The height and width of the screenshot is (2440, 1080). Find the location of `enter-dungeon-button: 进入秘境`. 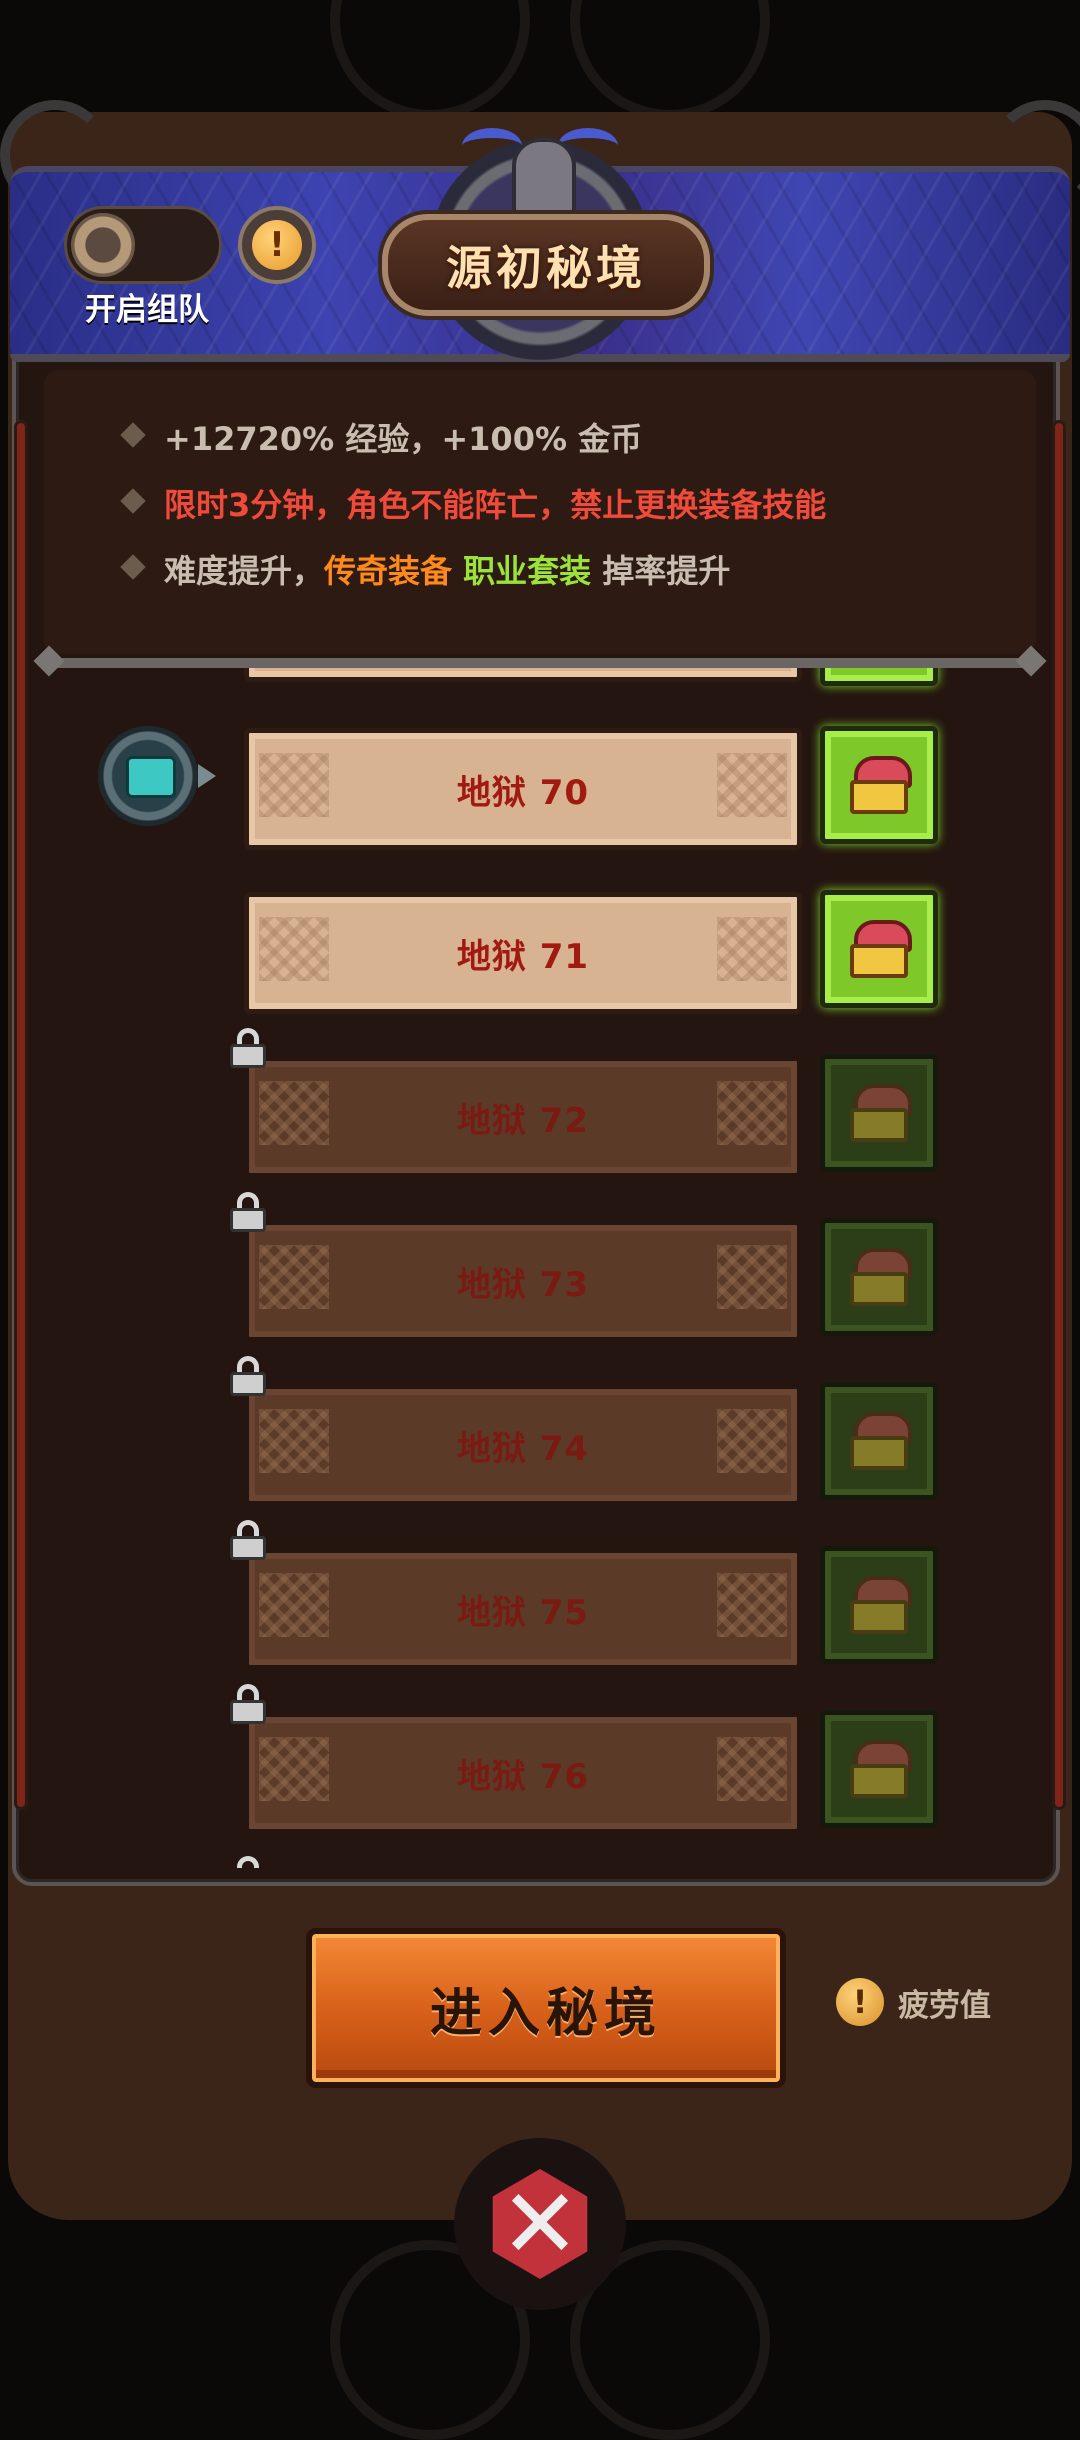

enter-dungeon-button: 进入秘境 is located at coordinates (546, 2008).